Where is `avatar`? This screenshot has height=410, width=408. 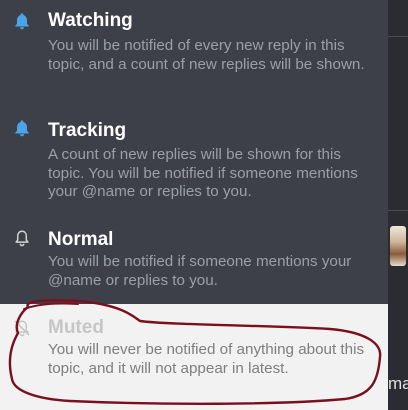 avatar is located at coordinates (398, 246).